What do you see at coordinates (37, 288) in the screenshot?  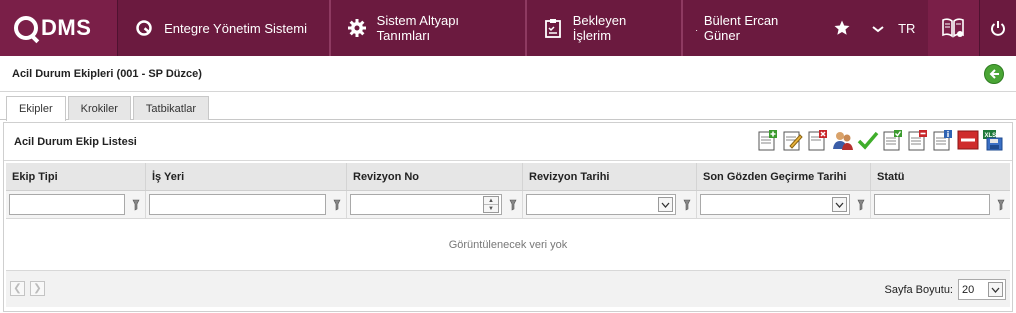 I see `next-page-button: ❯` at bounding box center [37, 288].